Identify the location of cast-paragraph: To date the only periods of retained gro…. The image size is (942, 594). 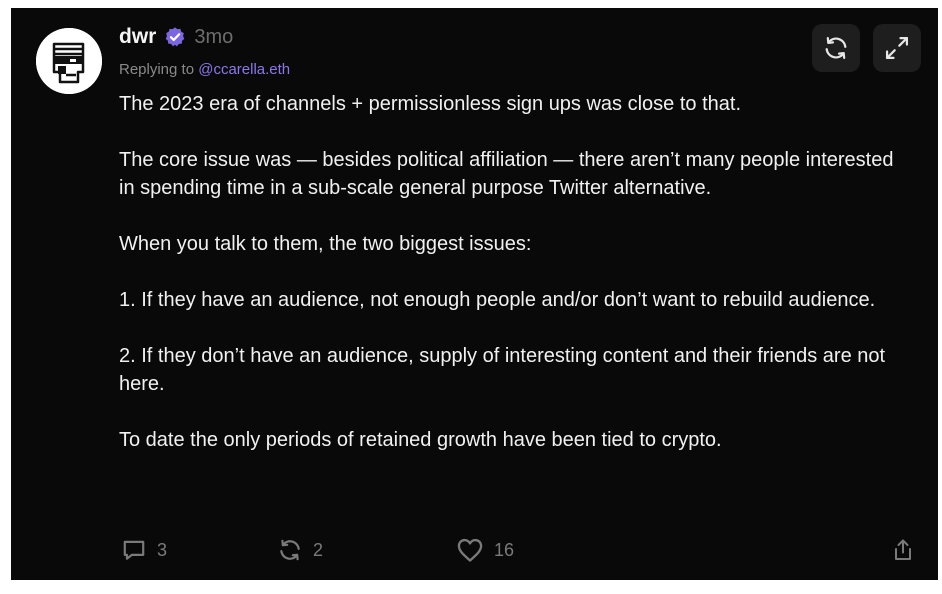
(420, 440).